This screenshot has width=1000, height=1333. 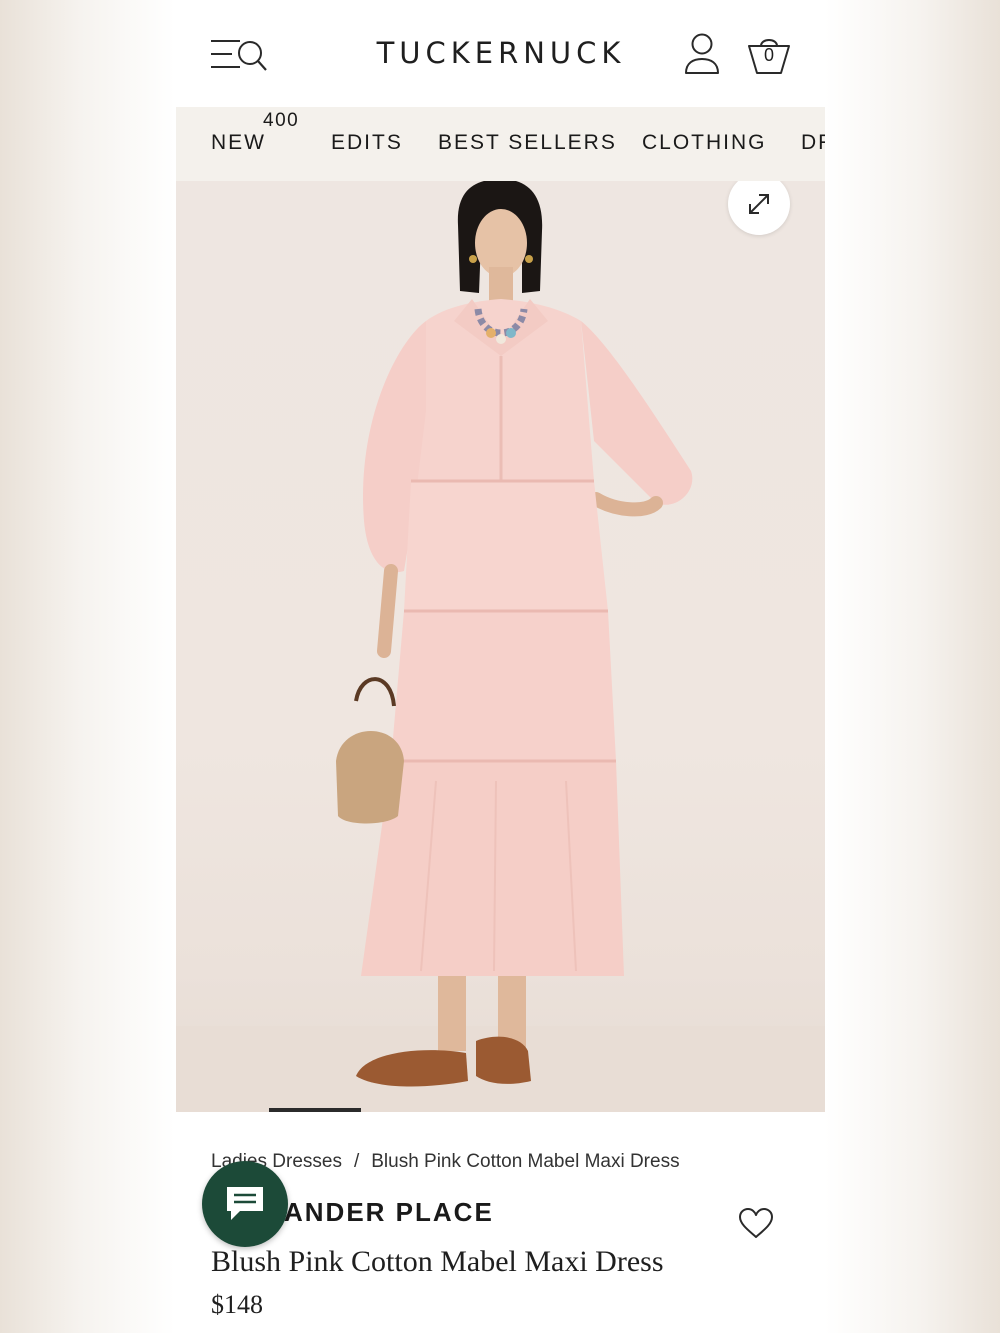 What do you see at coordinates (813, 143) in the screenshot?
I see `nav-item-dresses: DR` at bounding box center [813, 143].